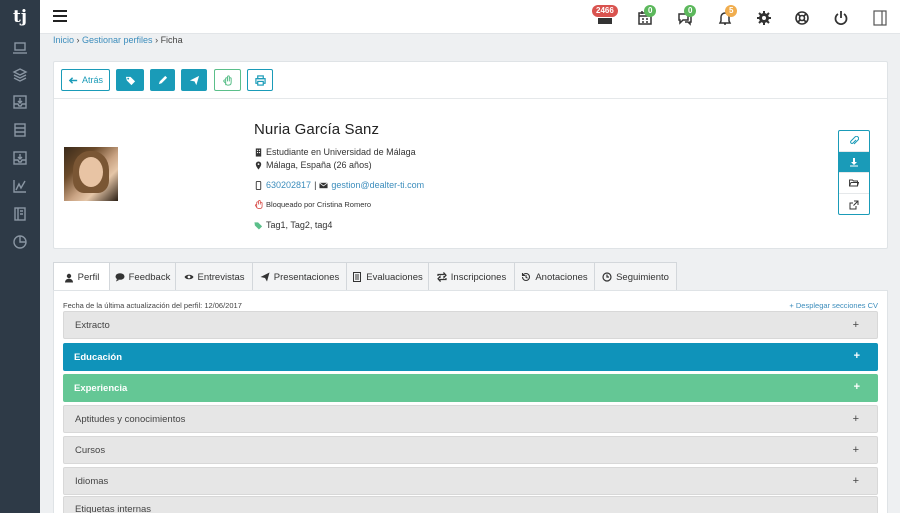 This screenshot has height=513, width=900. Describe the element at coordinates (194, 80) in the screenshot. I see `send-button` at that location.